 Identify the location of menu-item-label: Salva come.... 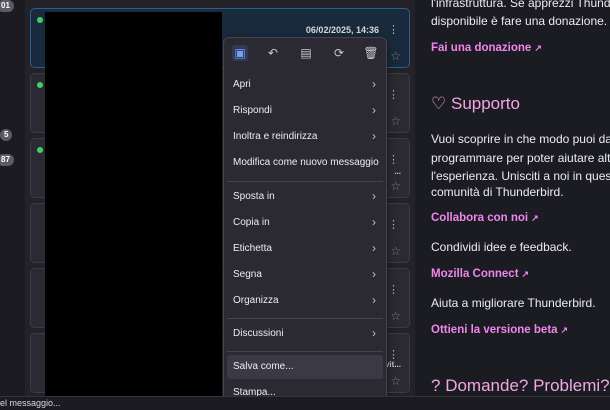
(263, 366).